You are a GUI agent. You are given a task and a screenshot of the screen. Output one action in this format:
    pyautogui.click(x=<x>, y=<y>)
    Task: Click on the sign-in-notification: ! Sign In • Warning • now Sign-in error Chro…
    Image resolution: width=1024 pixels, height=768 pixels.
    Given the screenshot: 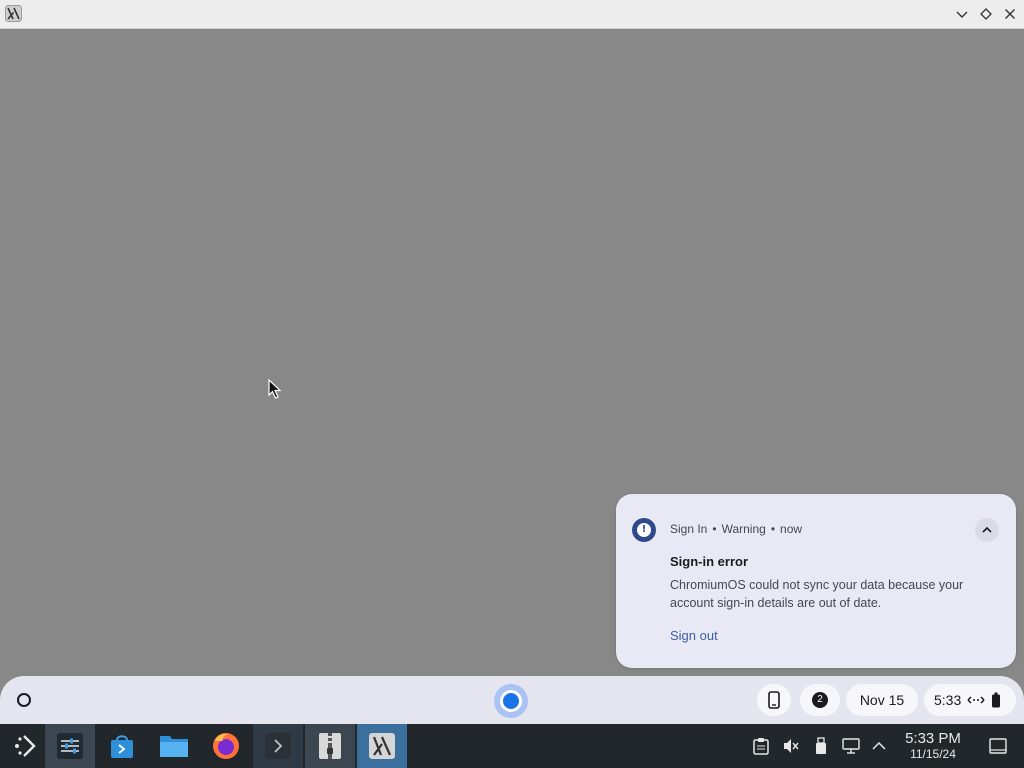 What is the action you would take?
    pyautogui.click(x=816, y=581)
    